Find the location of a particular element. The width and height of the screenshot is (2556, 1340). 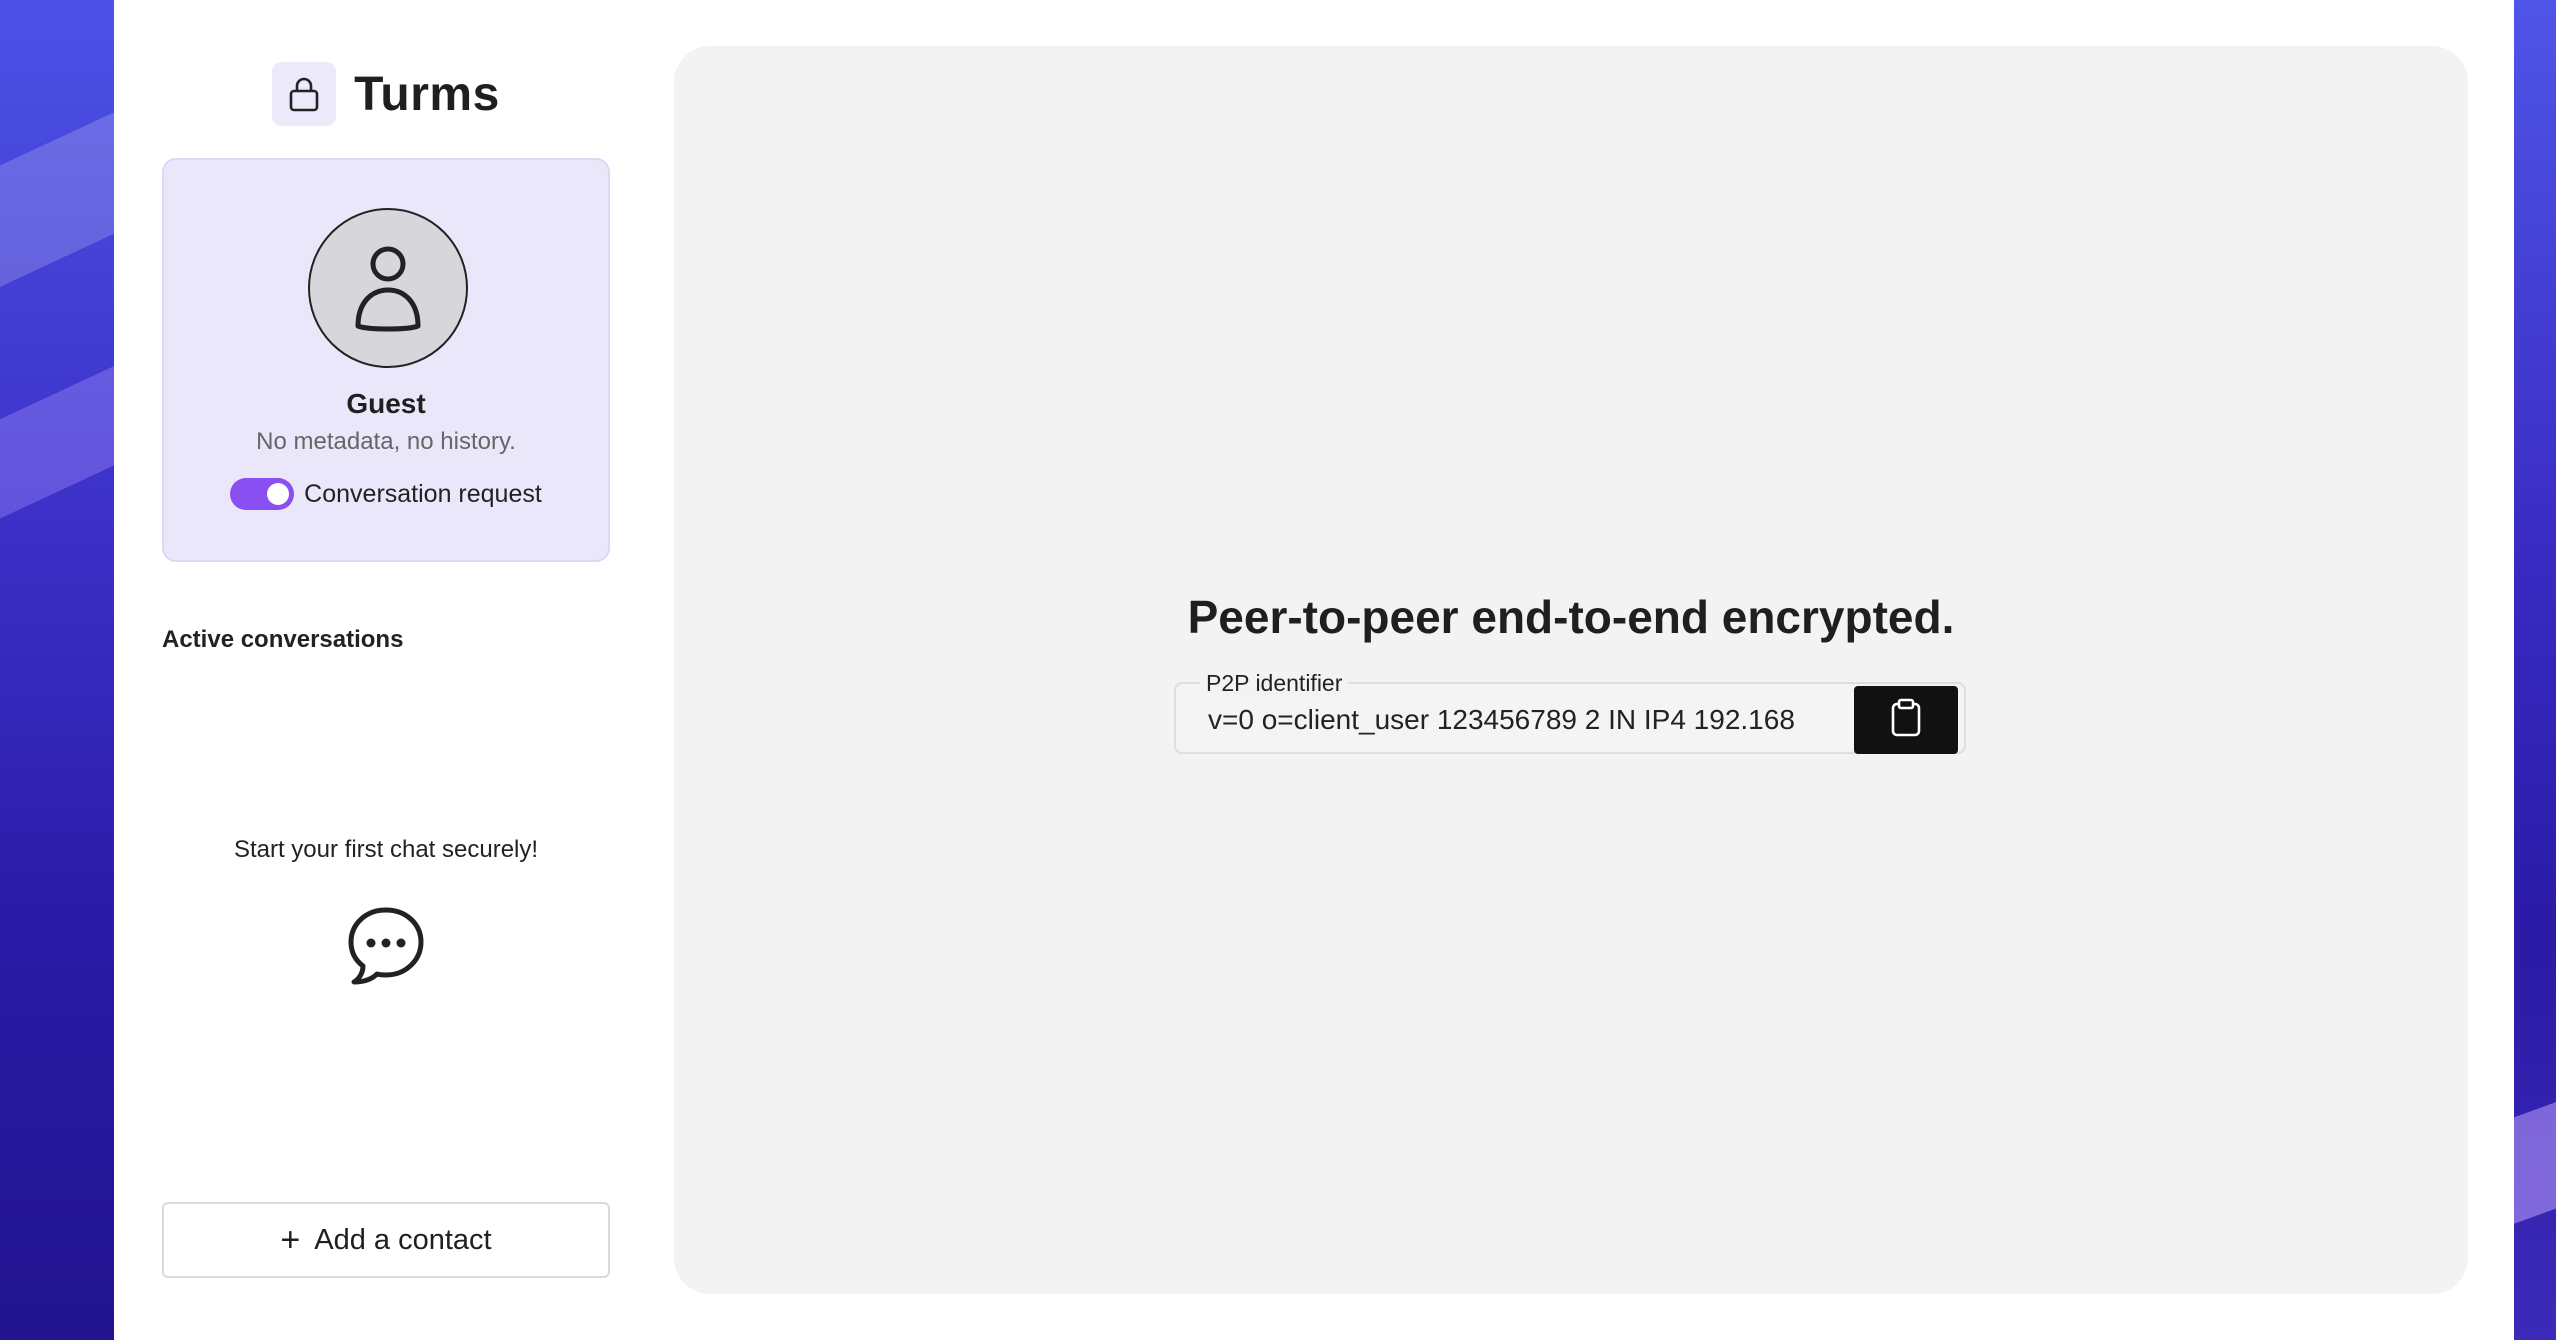

conversation-request-label: Conversation request is located at coordinates (423, 493).